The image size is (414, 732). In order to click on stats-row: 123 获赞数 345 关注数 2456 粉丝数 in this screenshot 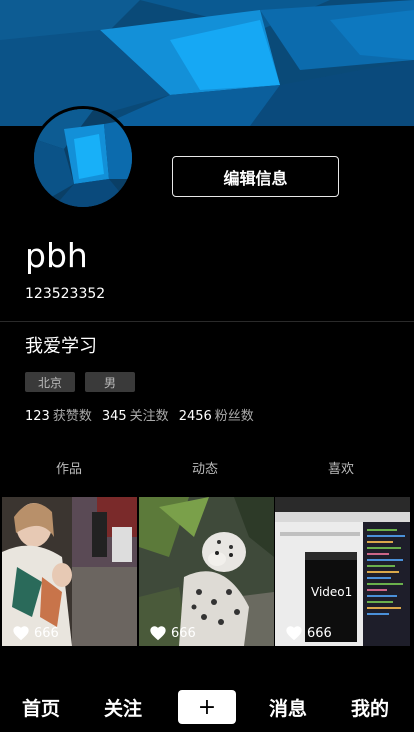, I will do `click(139, 417)`.